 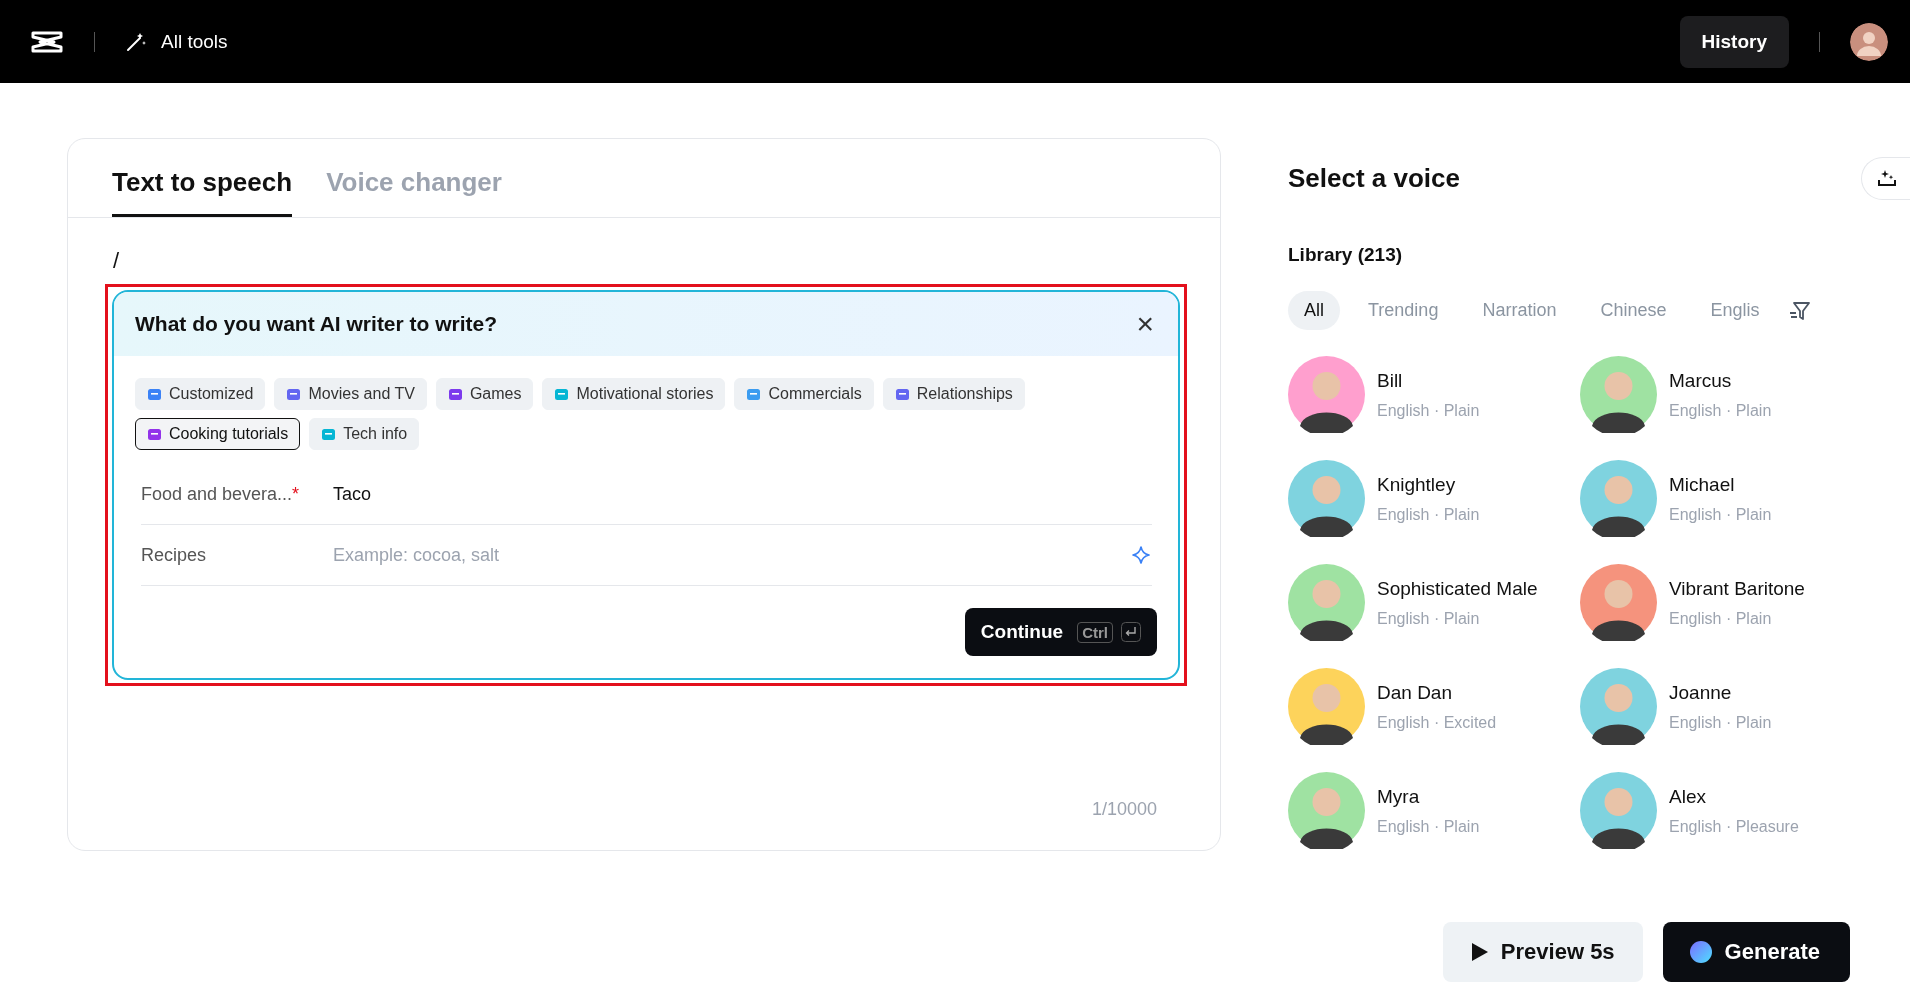 What do you see at coordinates (1131, 632) in the screenshot?
I see `enter-key-icon` at bounding box center [1131, 632].